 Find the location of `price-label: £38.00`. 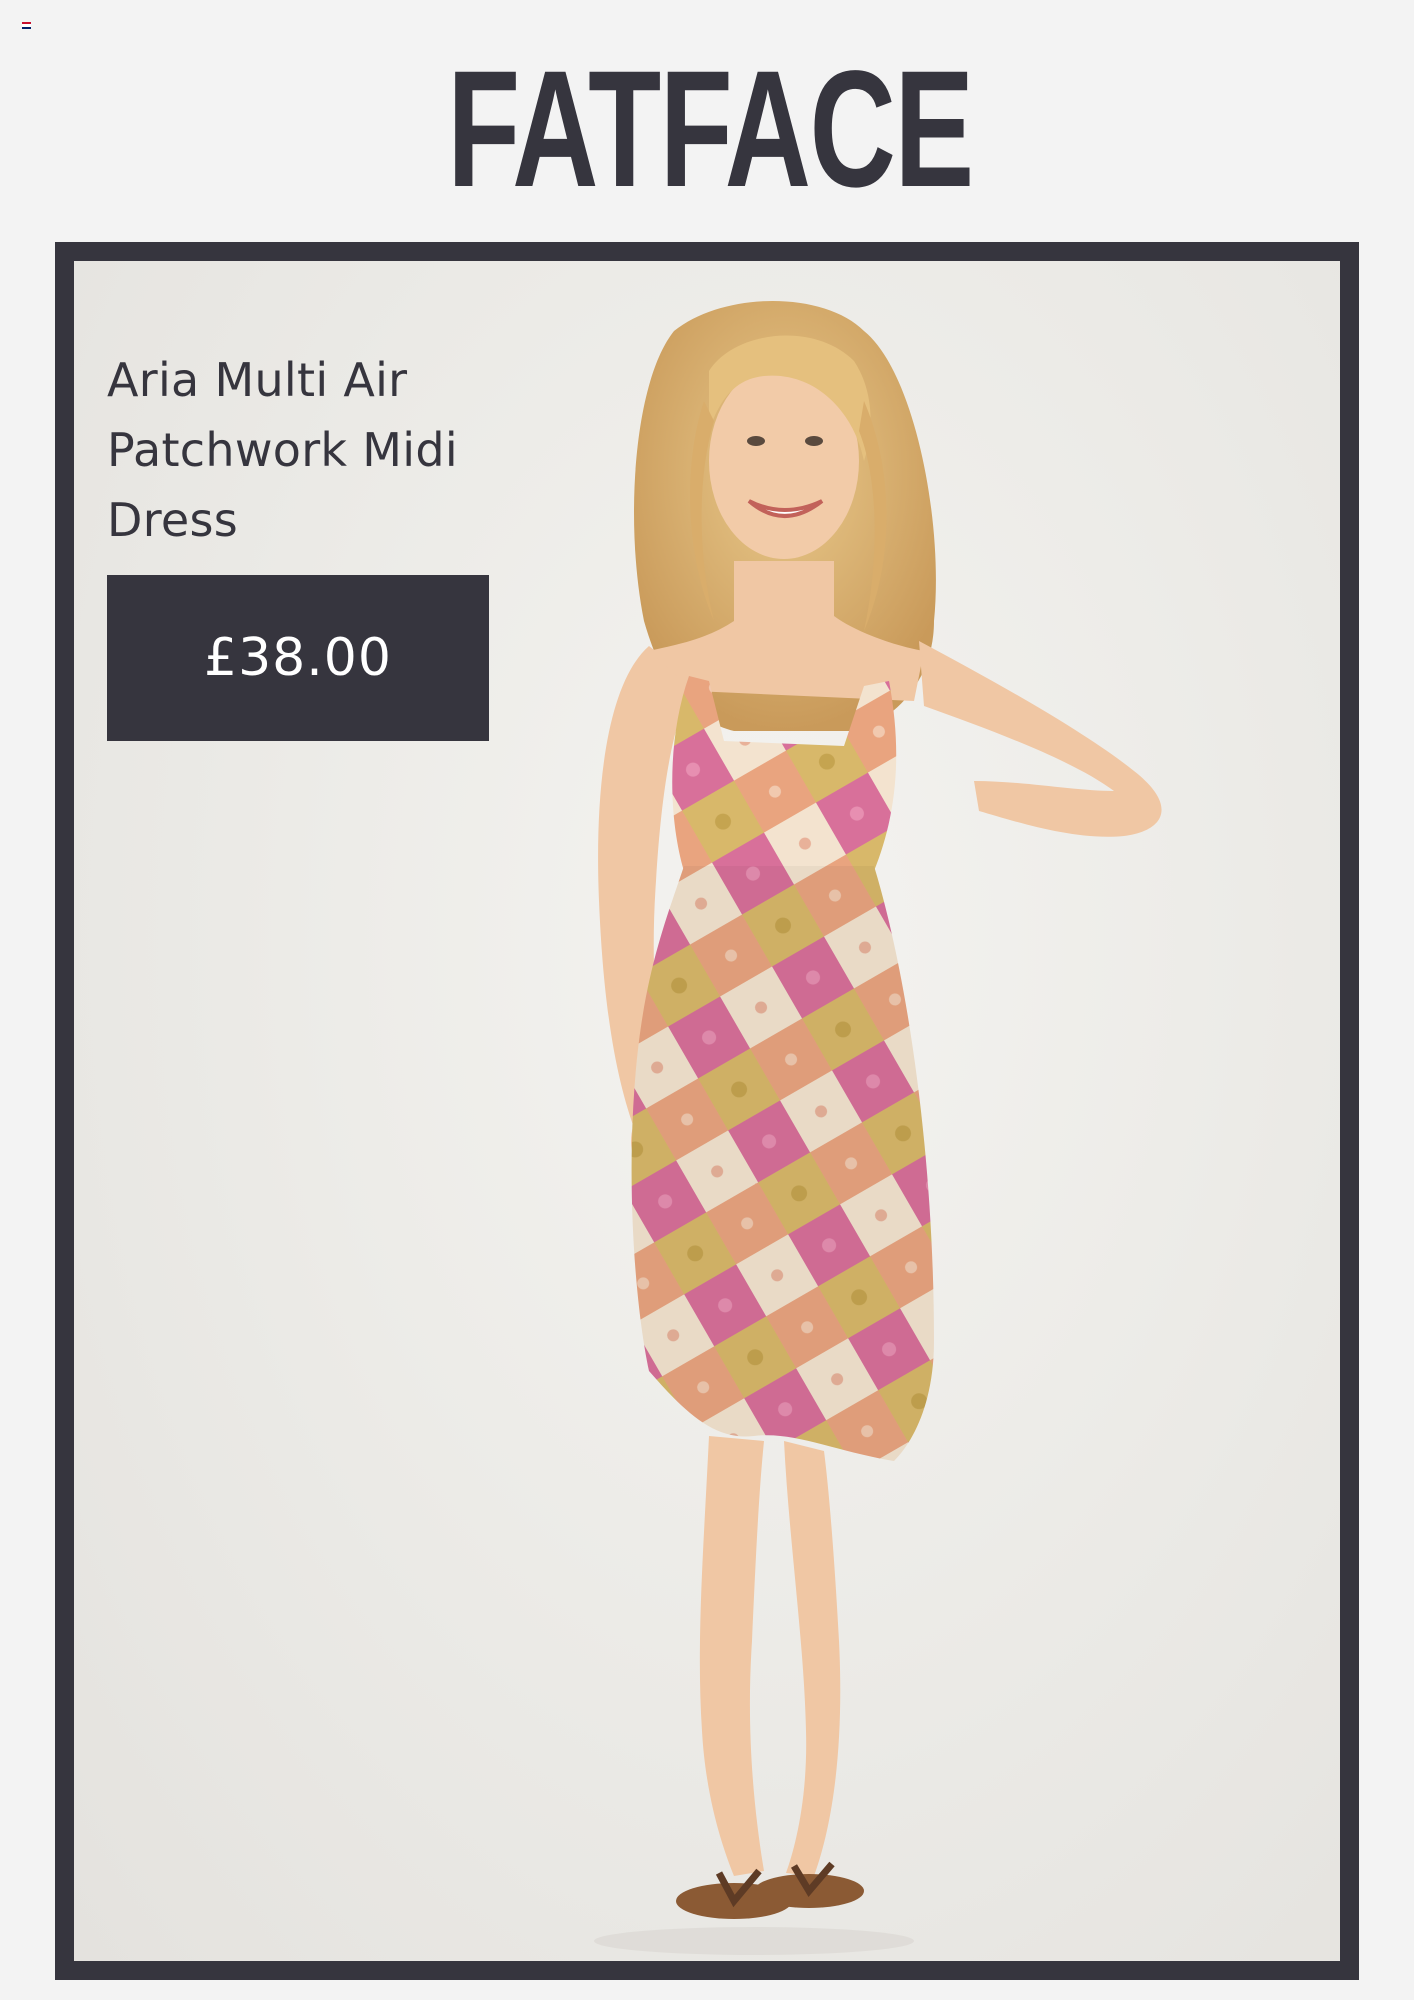

price-label: £38.00 is located at coordinates (298, 658).